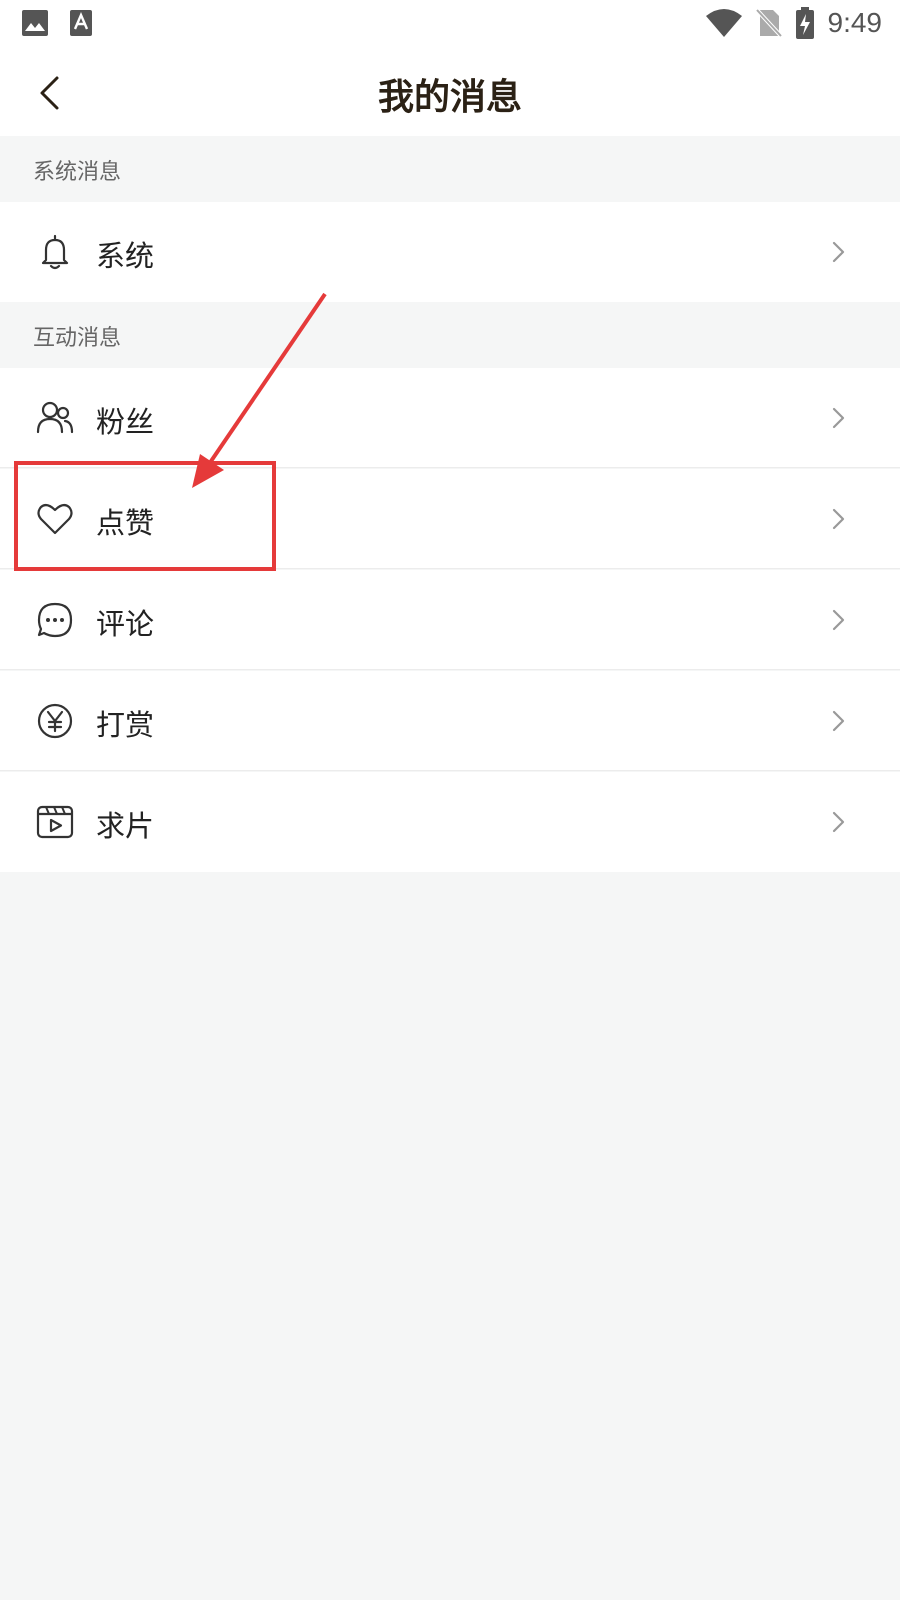 This screenshot has height=1600, width=900. Describe the element at coordinates (450, 721) in the screenshot. I see `menu-item-tips: 打赏` at that location.